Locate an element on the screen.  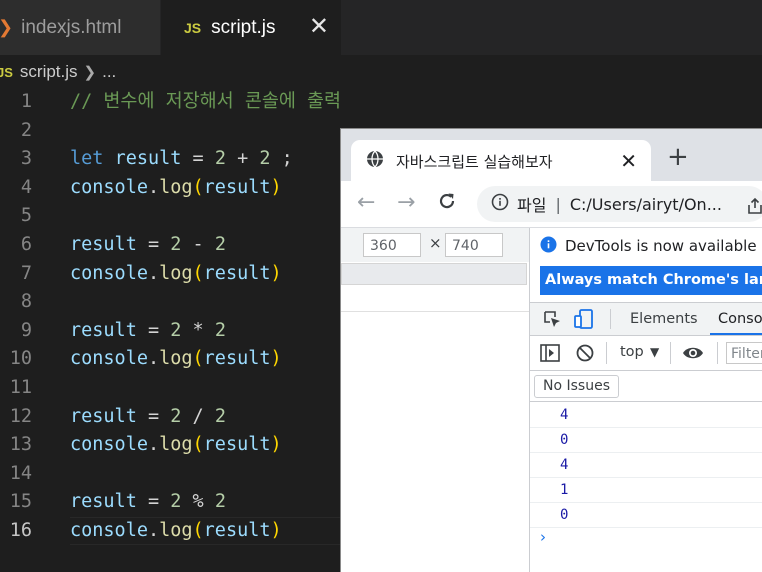
tab-label: indexjs.html is located at coordinates (71, 27).